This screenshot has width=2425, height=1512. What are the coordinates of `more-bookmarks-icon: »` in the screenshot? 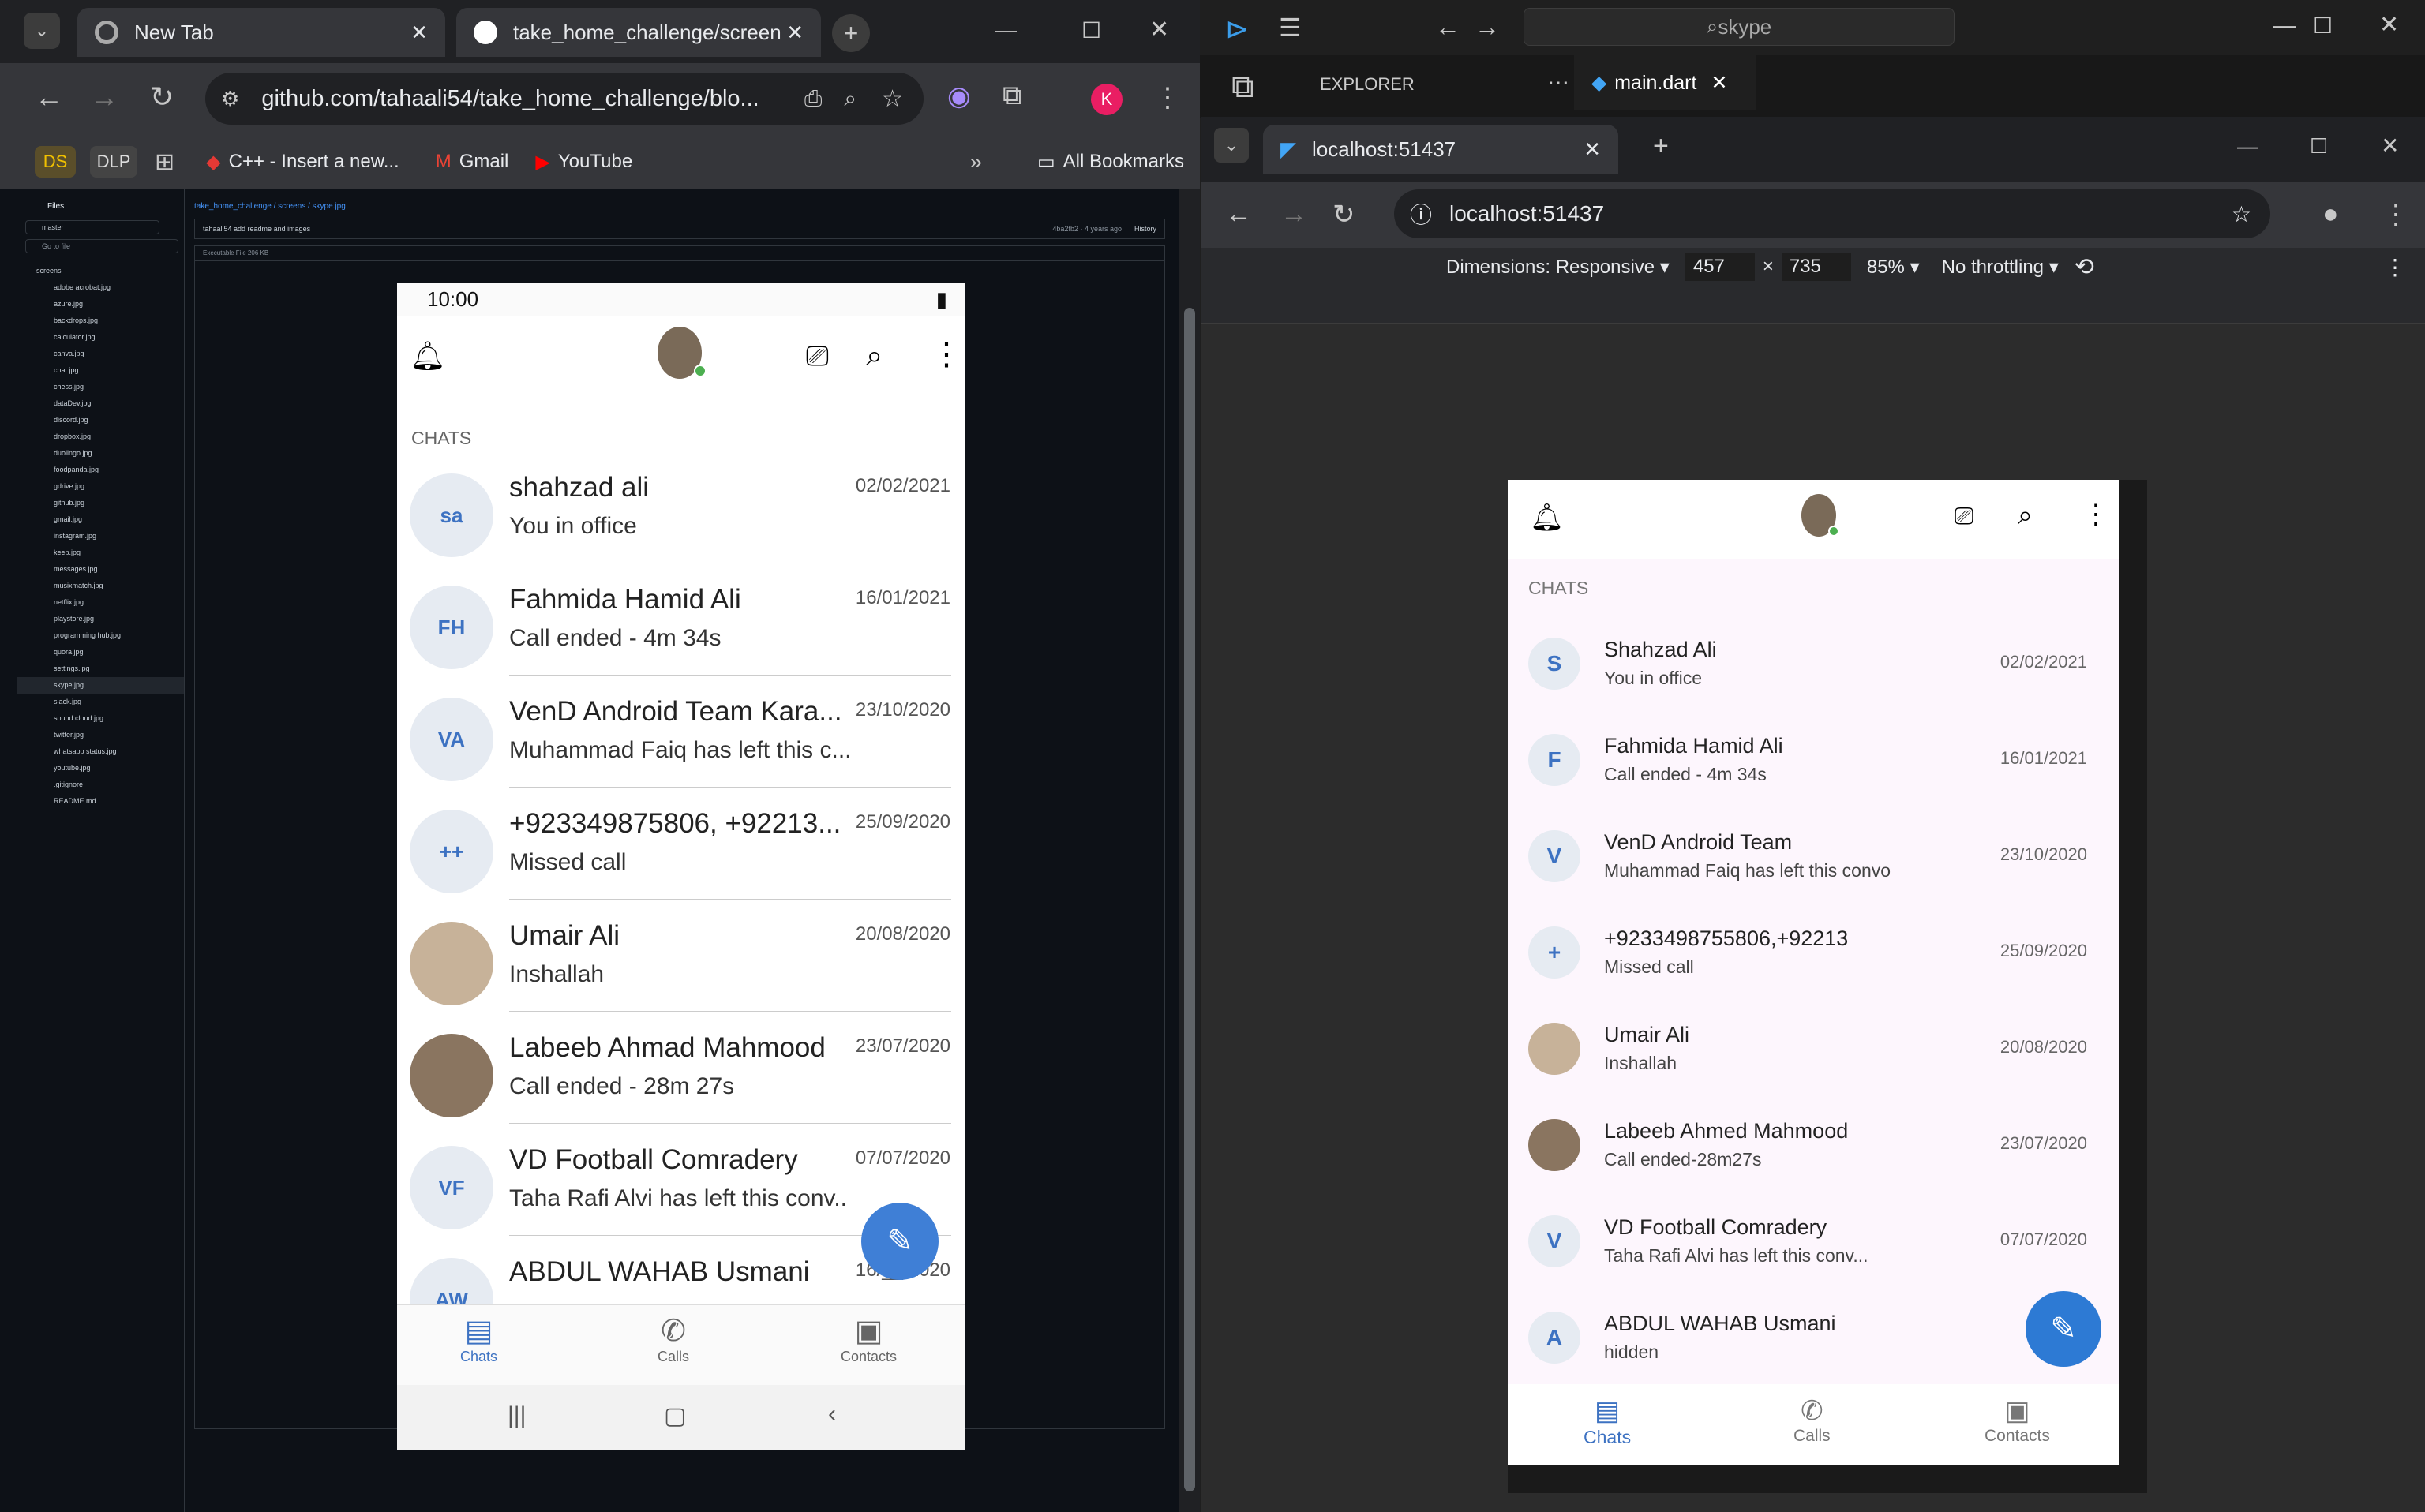 It's located at (975, 161).